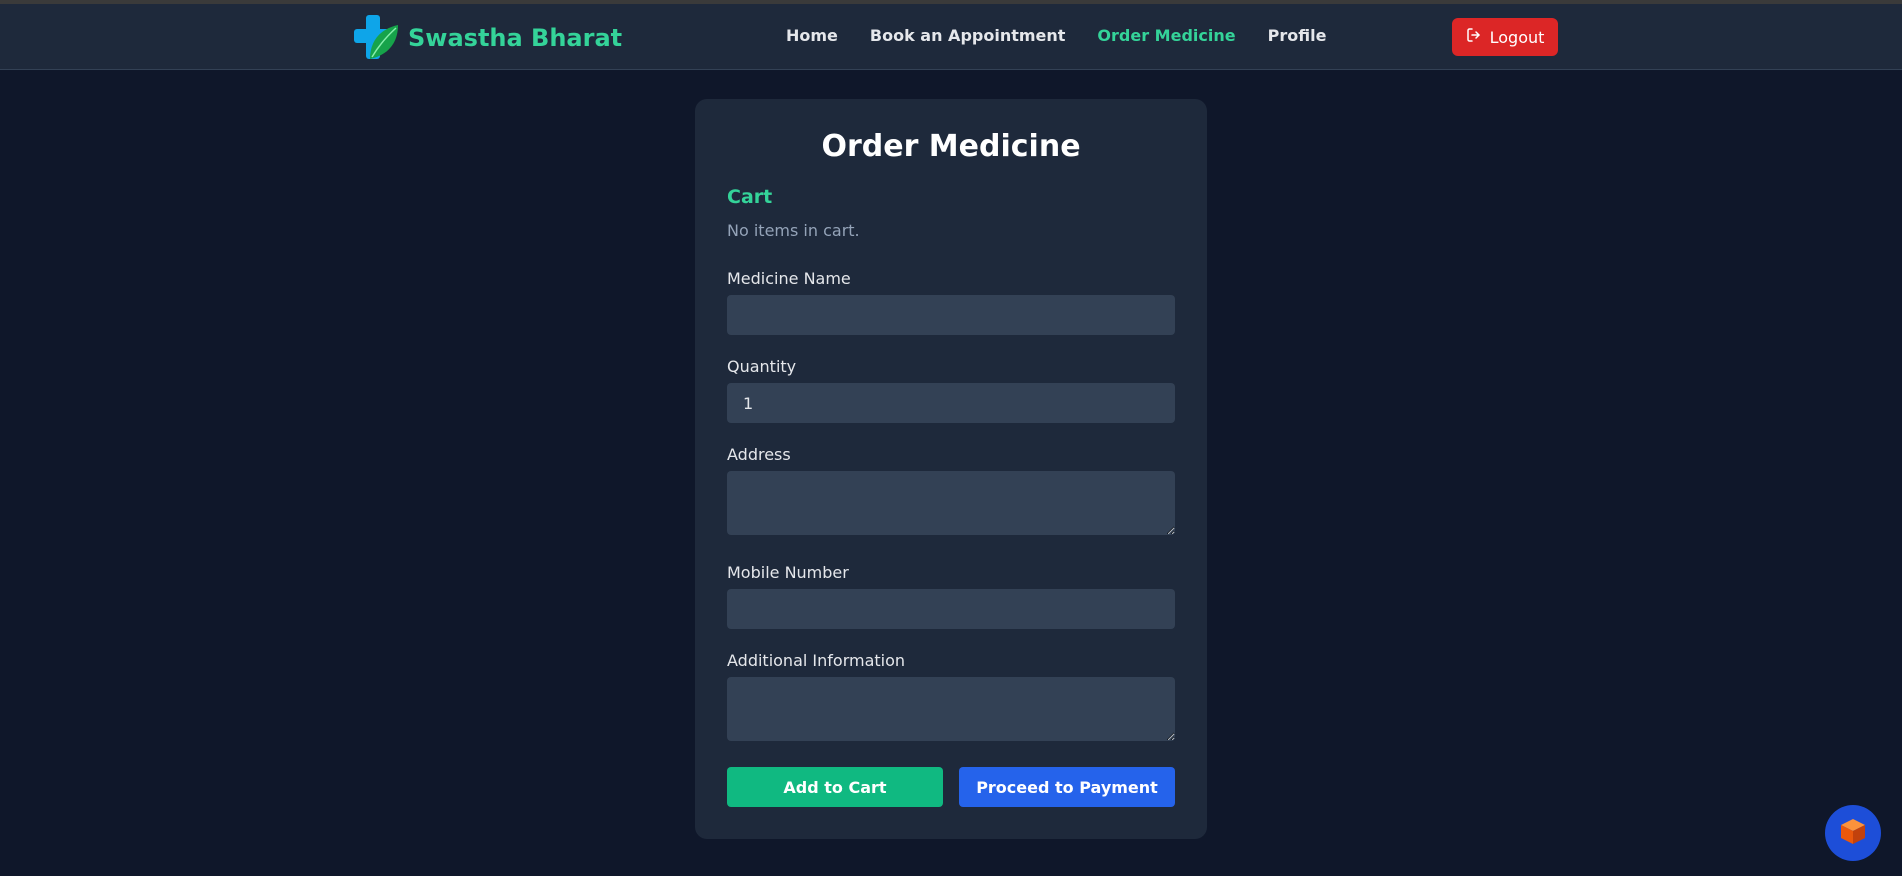 The width and height of the screenshot is (1902, 876). Describe the element at coordinates (789, 278) in the screenshot. I see `medicine-name-label: Medicine Name` at that location.